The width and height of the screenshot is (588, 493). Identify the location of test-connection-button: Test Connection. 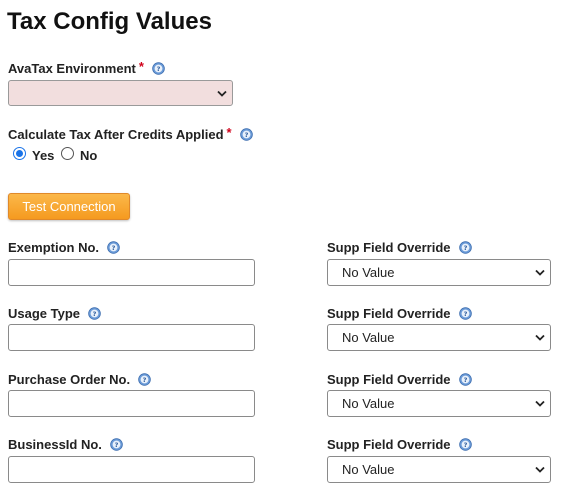
(69, 206).